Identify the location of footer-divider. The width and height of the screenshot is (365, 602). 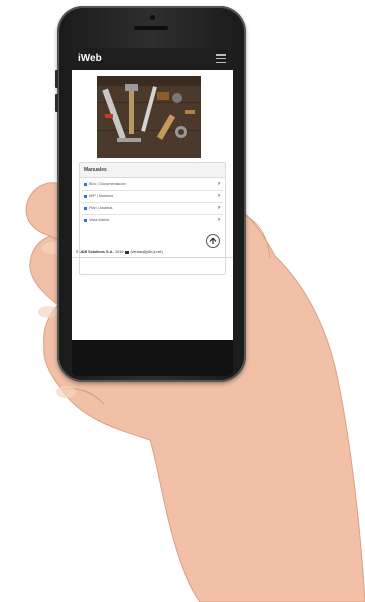
(152, 257).